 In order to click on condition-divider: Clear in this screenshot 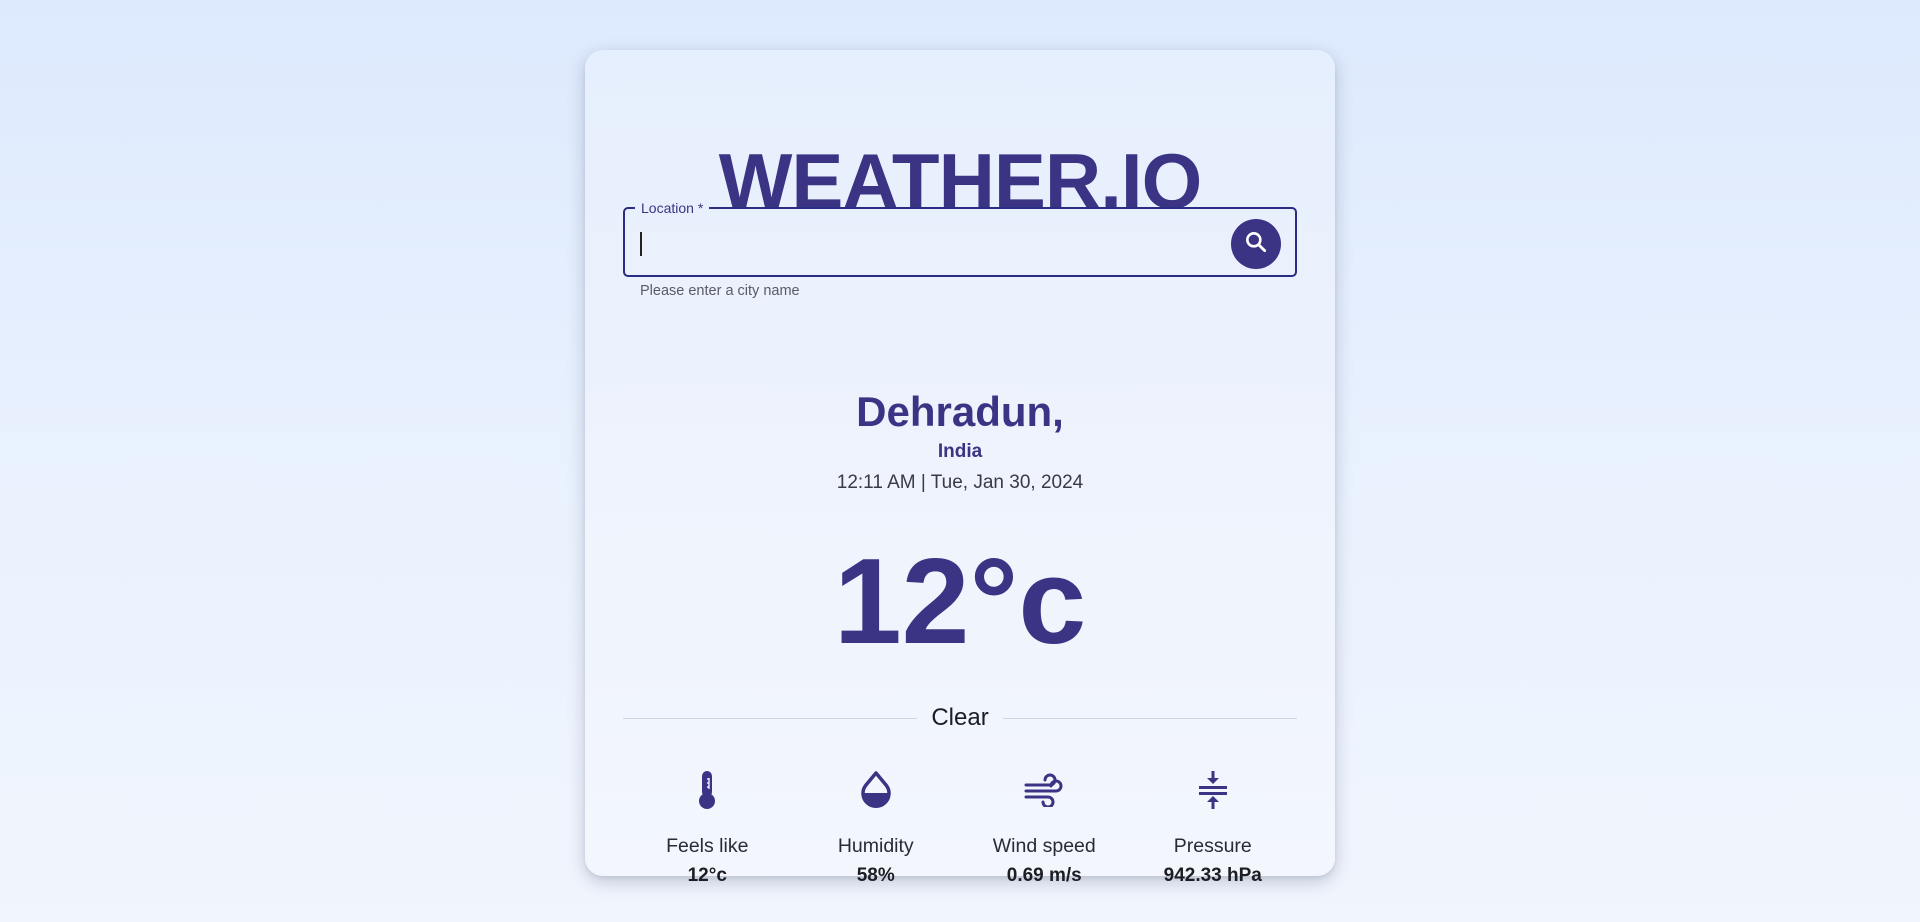, I will do `click(960, 718)`.